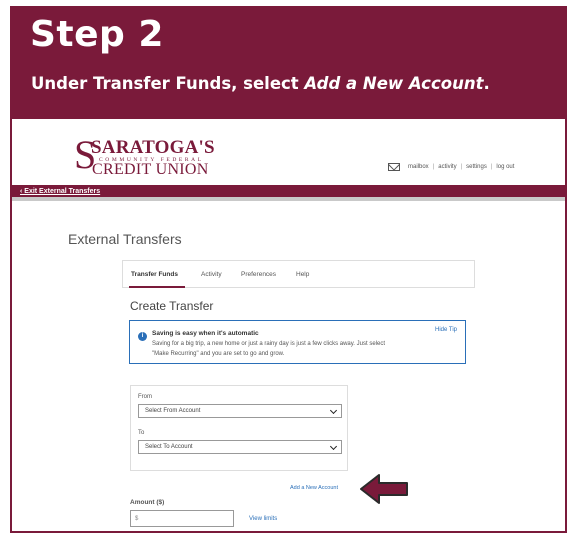 The image size is (573, 539). Describe the element at coordinates (157, 287) in the screenshot. I see `active-tab-indicator` at that location.